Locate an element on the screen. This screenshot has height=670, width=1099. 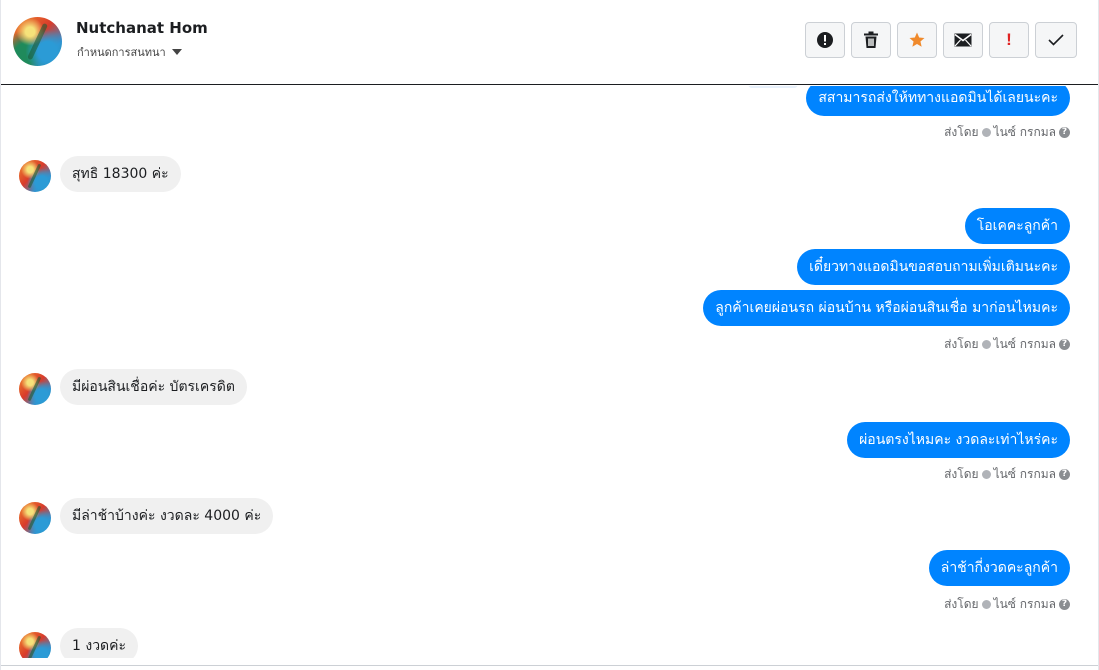
incoming-message: มีล่าช้าบ้างค่ะ งวดละ 4000 ค่ะ is located at coordinates (167, 516).